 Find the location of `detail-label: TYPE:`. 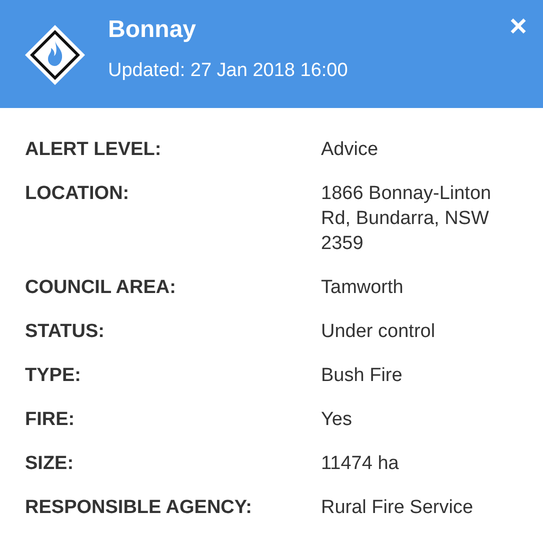

detail-label: TYPE: is located at coordinates (53, 376).